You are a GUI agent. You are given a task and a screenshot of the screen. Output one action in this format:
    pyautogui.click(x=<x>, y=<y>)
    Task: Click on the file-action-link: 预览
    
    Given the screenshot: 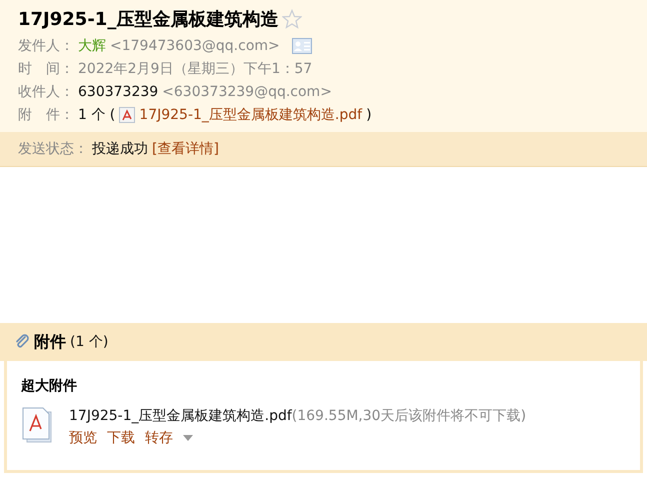 What is the action you would take?
    pyautogui.click(x=83, y=438)
    